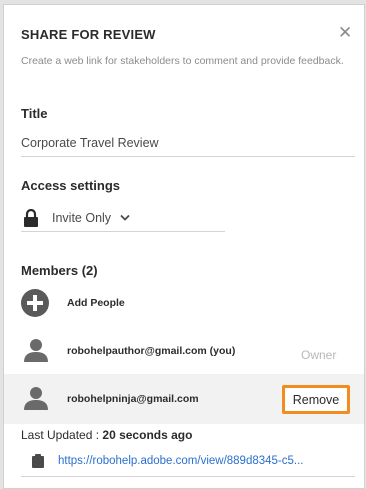 The width and height of the screenshot is (366, 489). Describe the element at coordinates (319, 355) in the screenshot. I see `owner-badge: Owner` at that location.